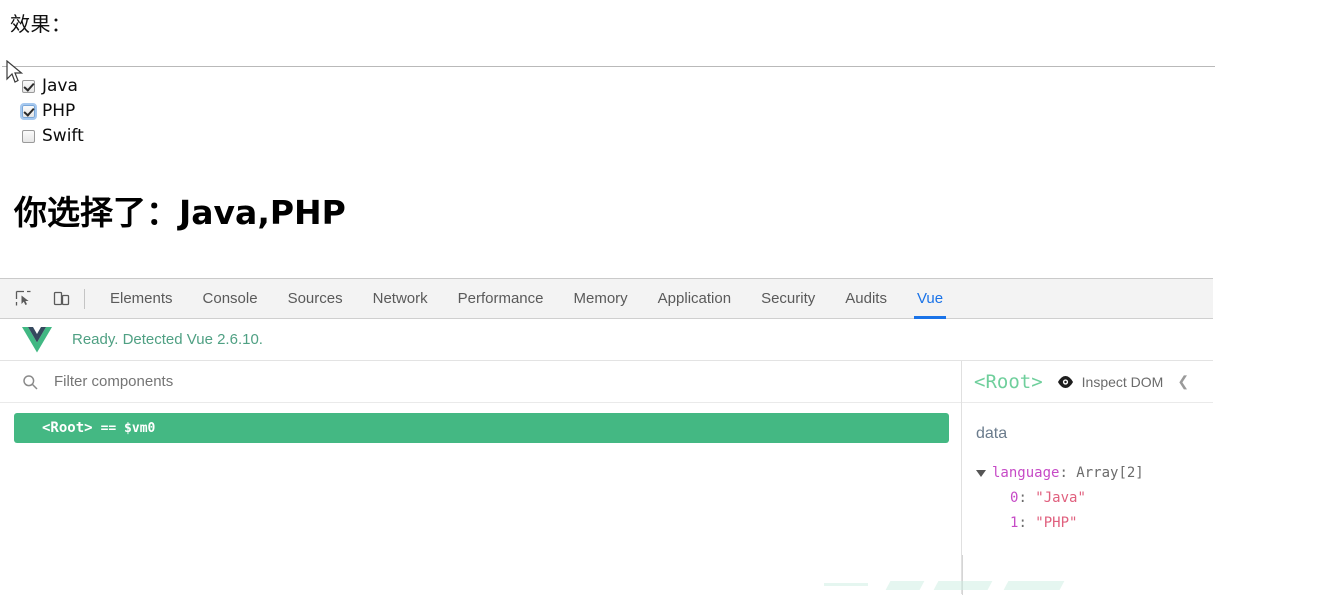 Image resolution: width=1335 pixels, height=595 pixels. Describe the element at coordinates (601, 299) in the screenshot. I see `tab-memory: Memory` at that location.